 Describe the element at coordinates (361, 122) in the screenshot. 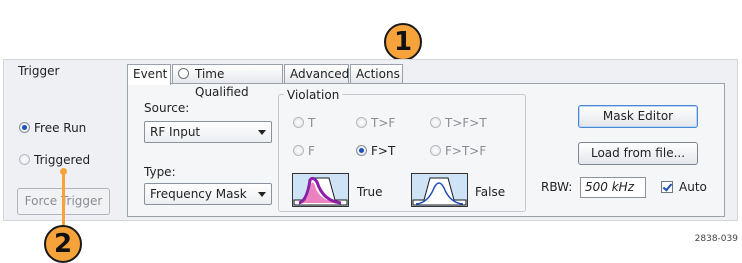

I see `violation-radio-t-f` at that location.